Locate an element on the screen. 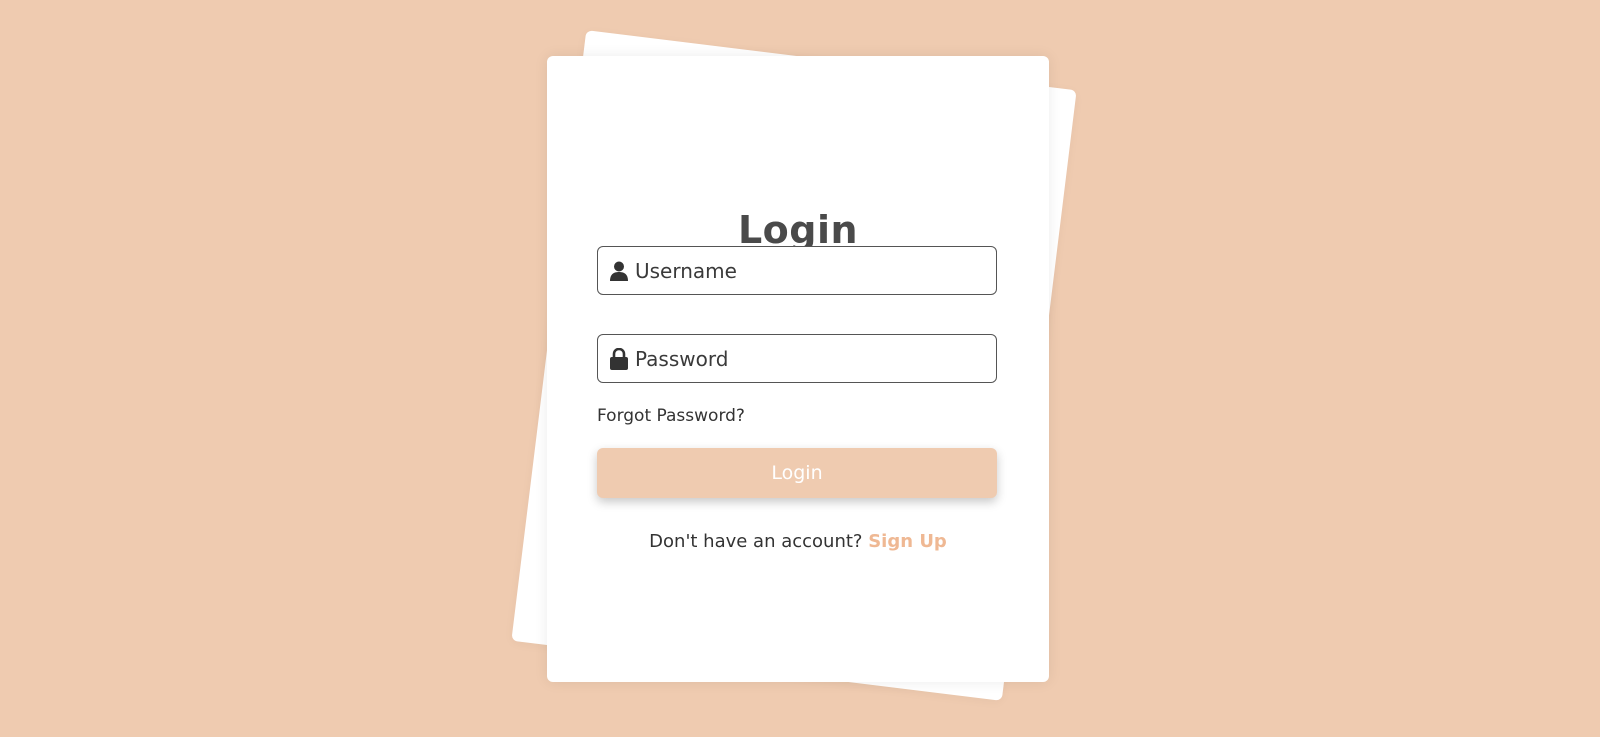 The height and width of the screenshot is (737, 1600). password-field is located at coordinates (797, 358).